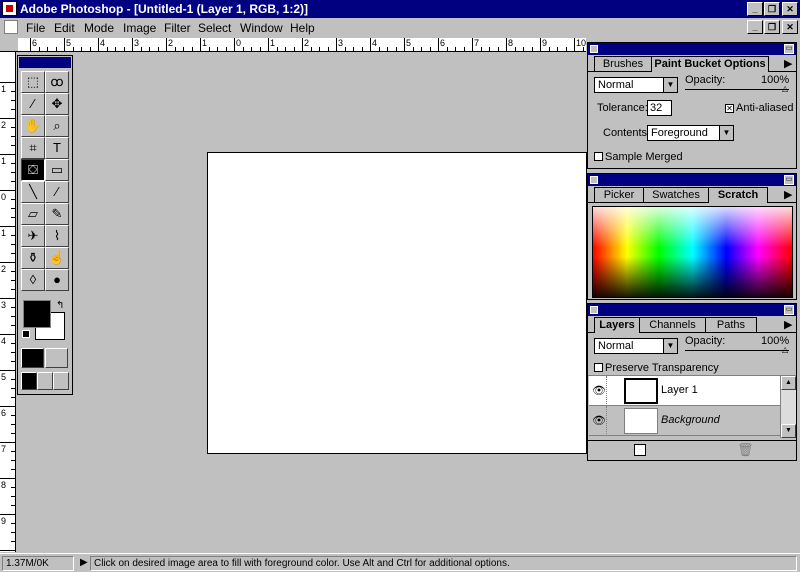  I want to click on paint-bucket-icon: ⛋, so click(33, 170).